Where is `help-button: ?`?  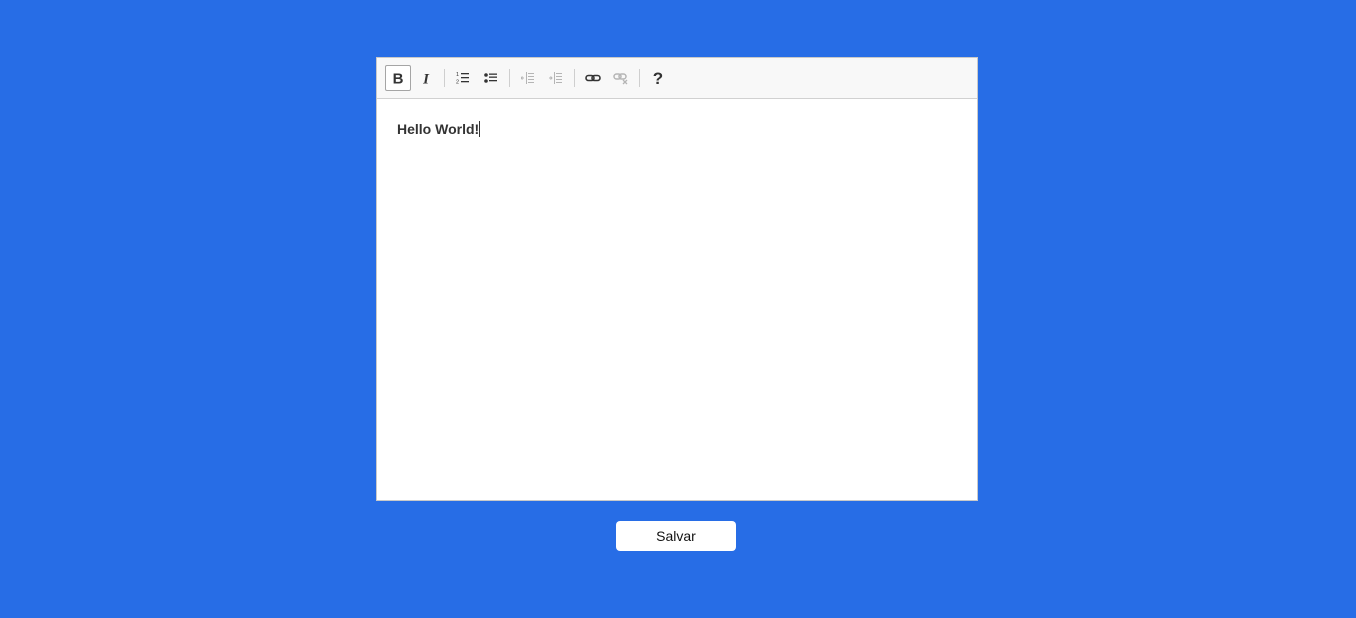 help-button: ? is located at coordinates (658, 78).